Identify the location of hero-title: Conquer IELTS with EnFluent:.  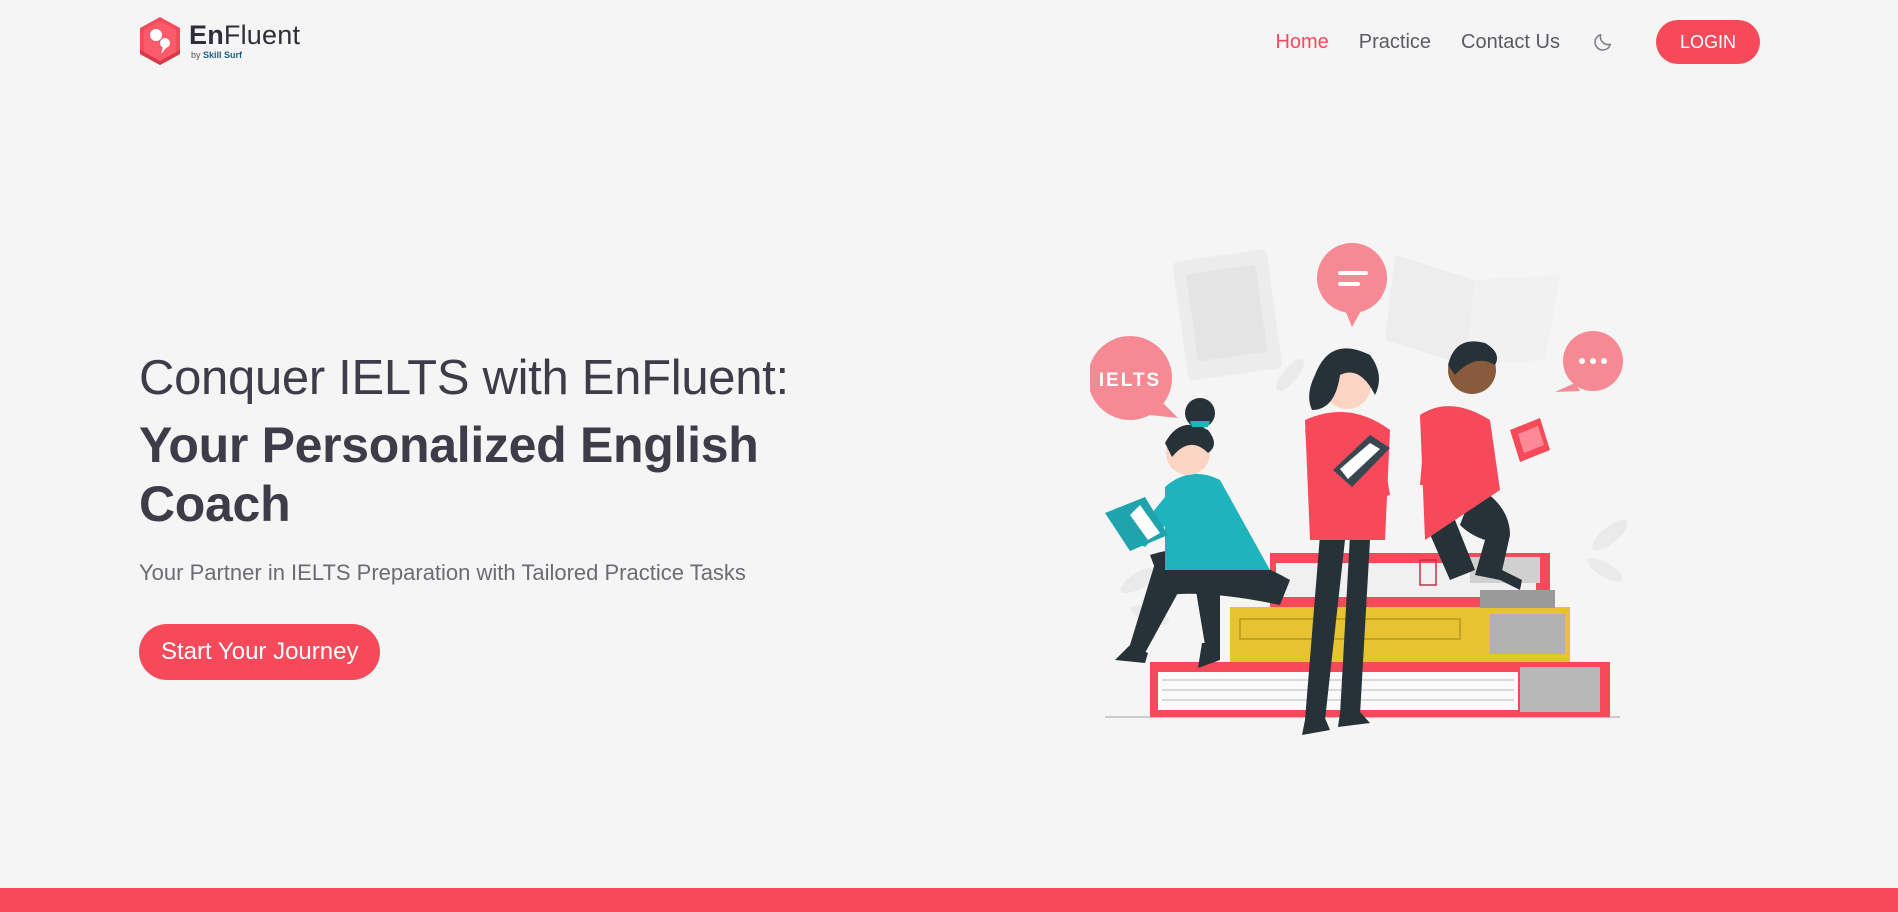
(464, 378).